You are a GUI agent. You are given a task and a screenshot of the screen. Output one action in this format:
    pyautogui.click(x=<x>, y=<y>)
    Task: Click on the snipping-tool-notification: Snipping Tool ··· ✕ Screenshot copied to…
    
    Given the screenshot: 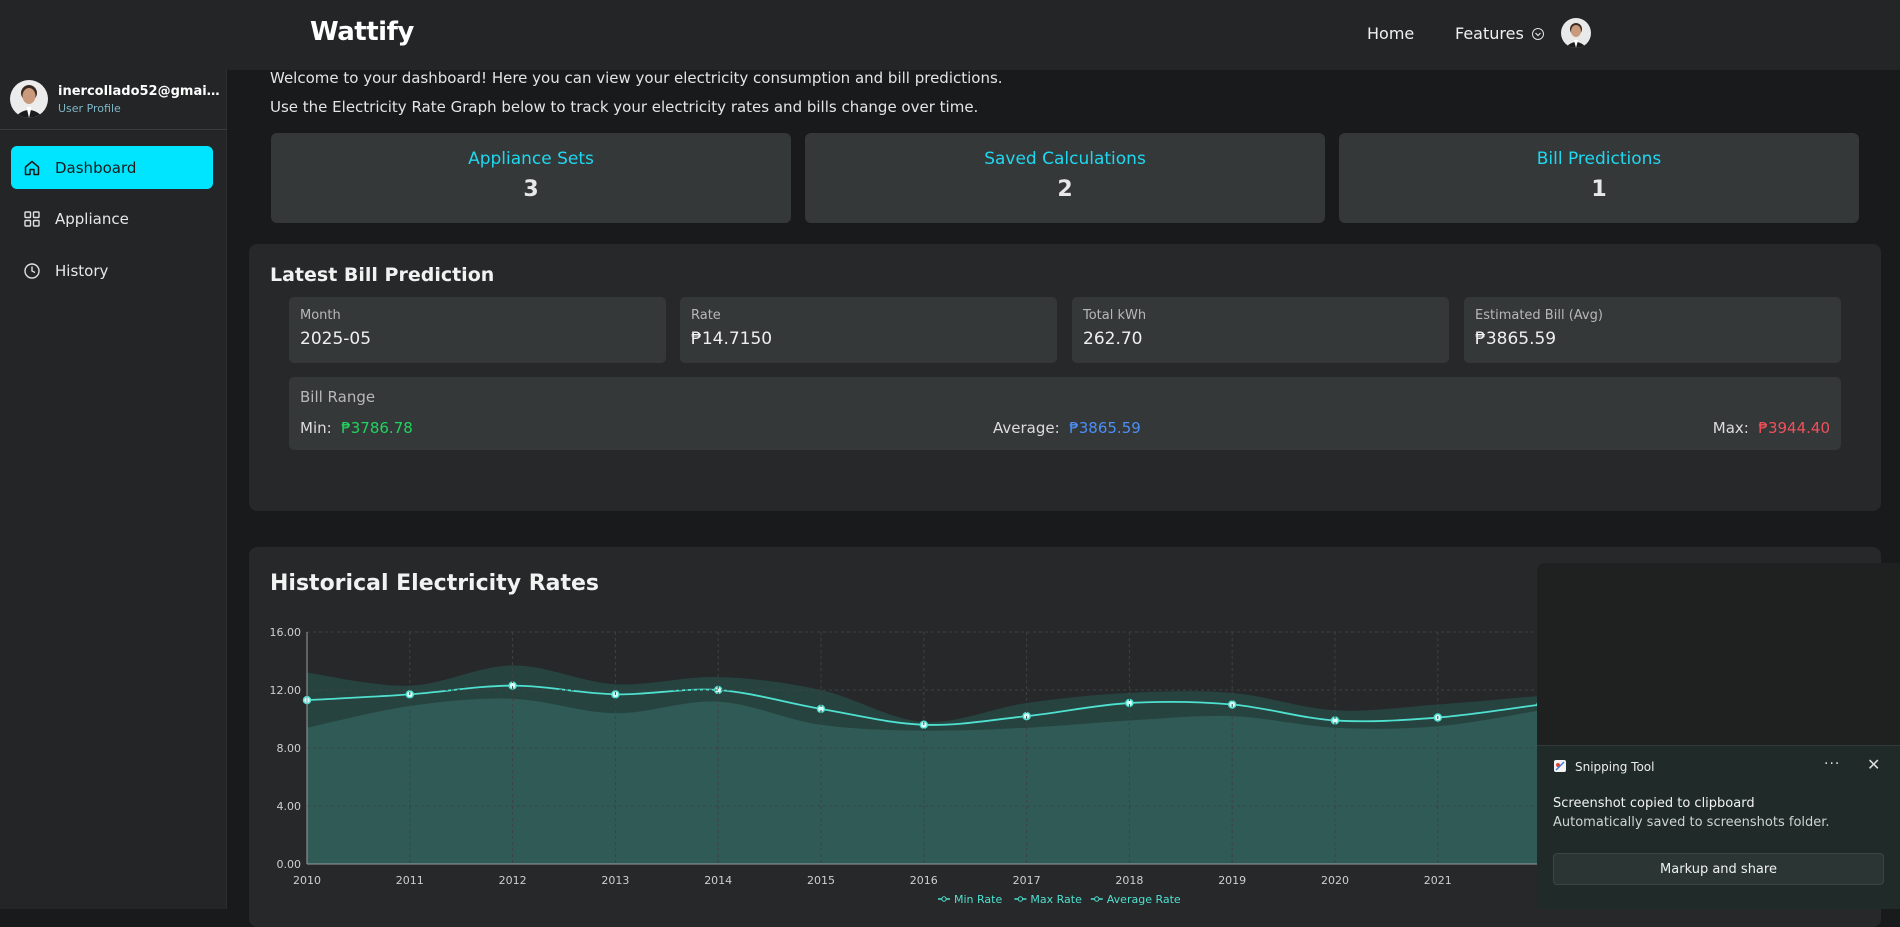 What is the action you would take?
    pyautogui.click(x=1718, y=827)
    